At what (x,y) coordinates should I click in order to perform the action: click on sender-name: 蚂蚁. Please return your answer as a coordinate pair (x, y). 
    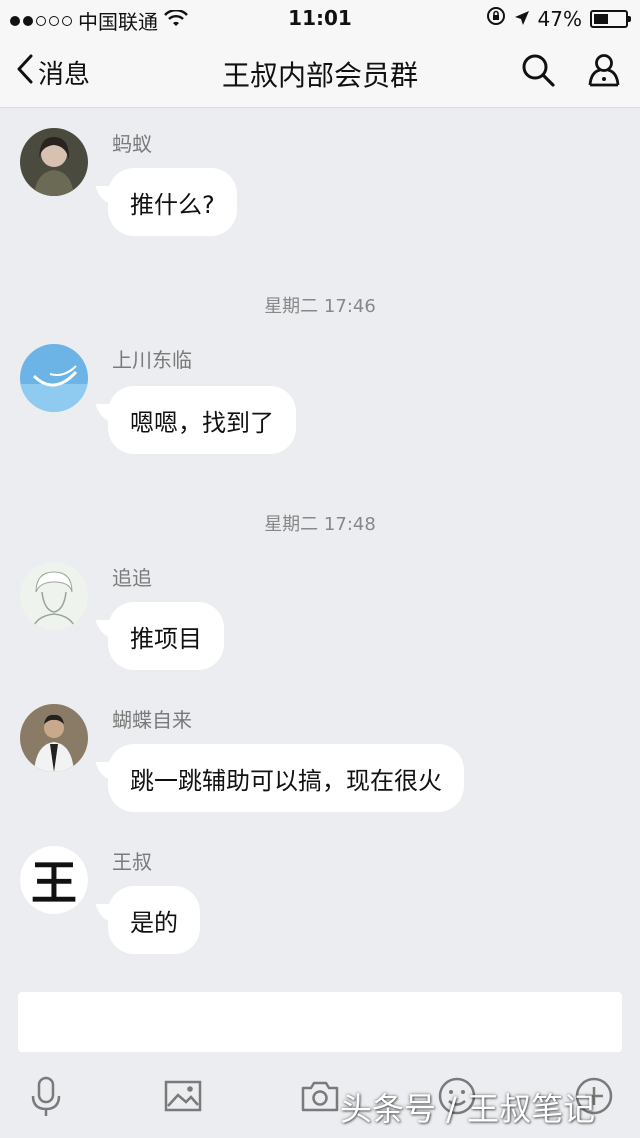
    Looking at the image, I should click on (132, 144).